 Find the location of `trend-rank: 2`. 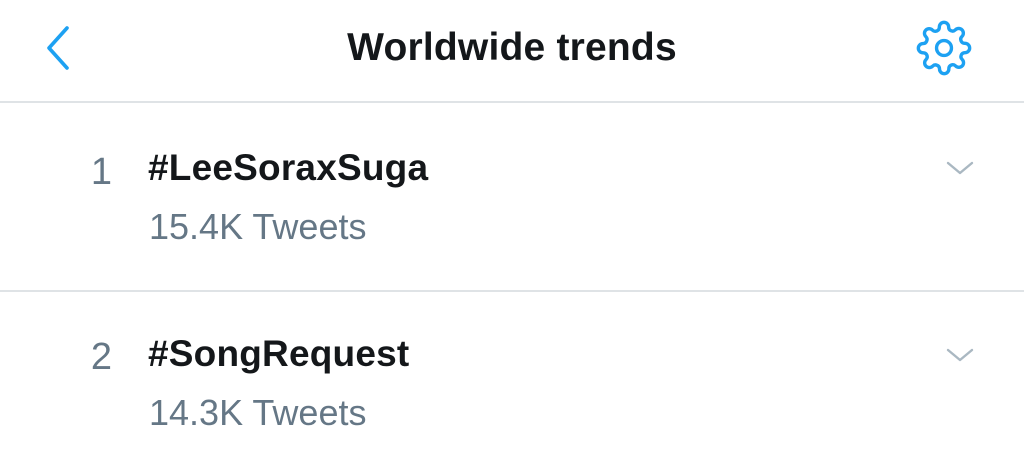

trend-rank: 2 is located at coordinates (101, 357).